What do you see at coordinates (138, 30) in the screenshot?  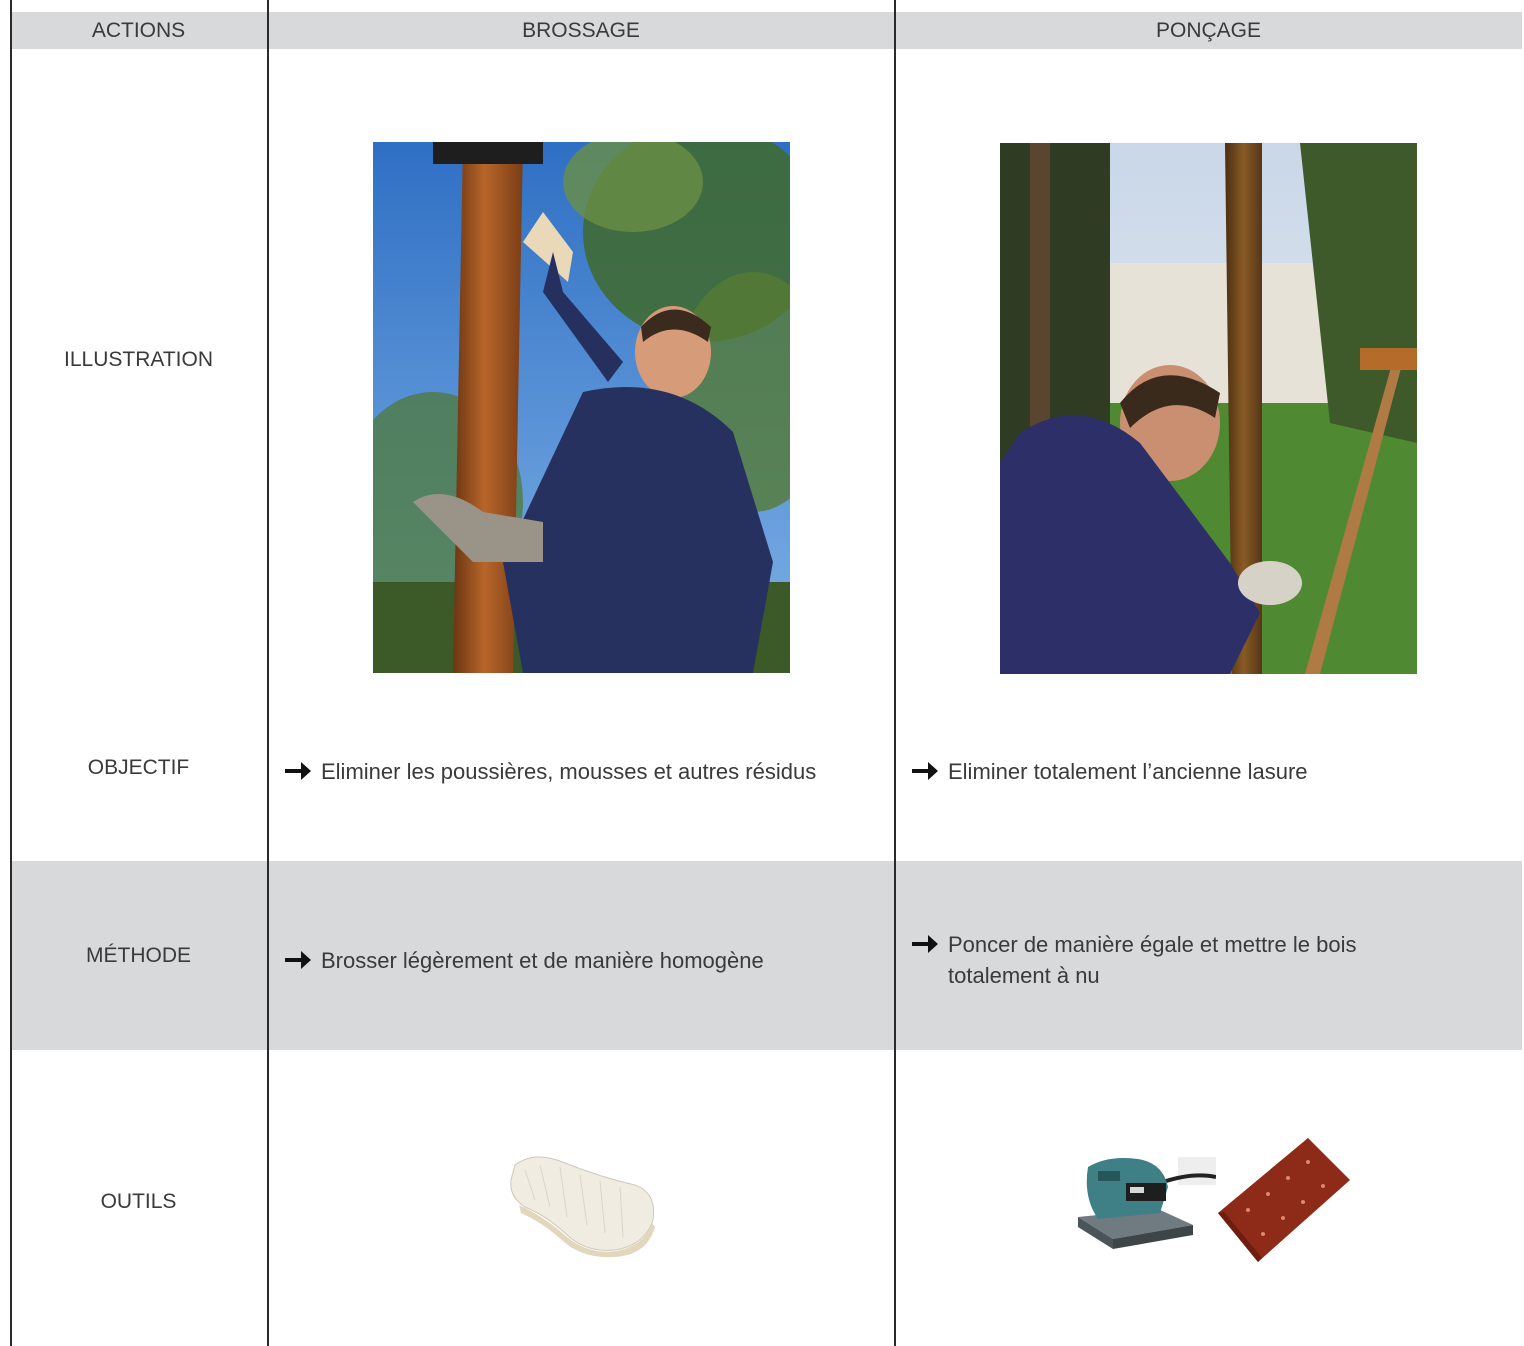 I see `header-actions: ACTIONS` at bounding box center [138, 30].